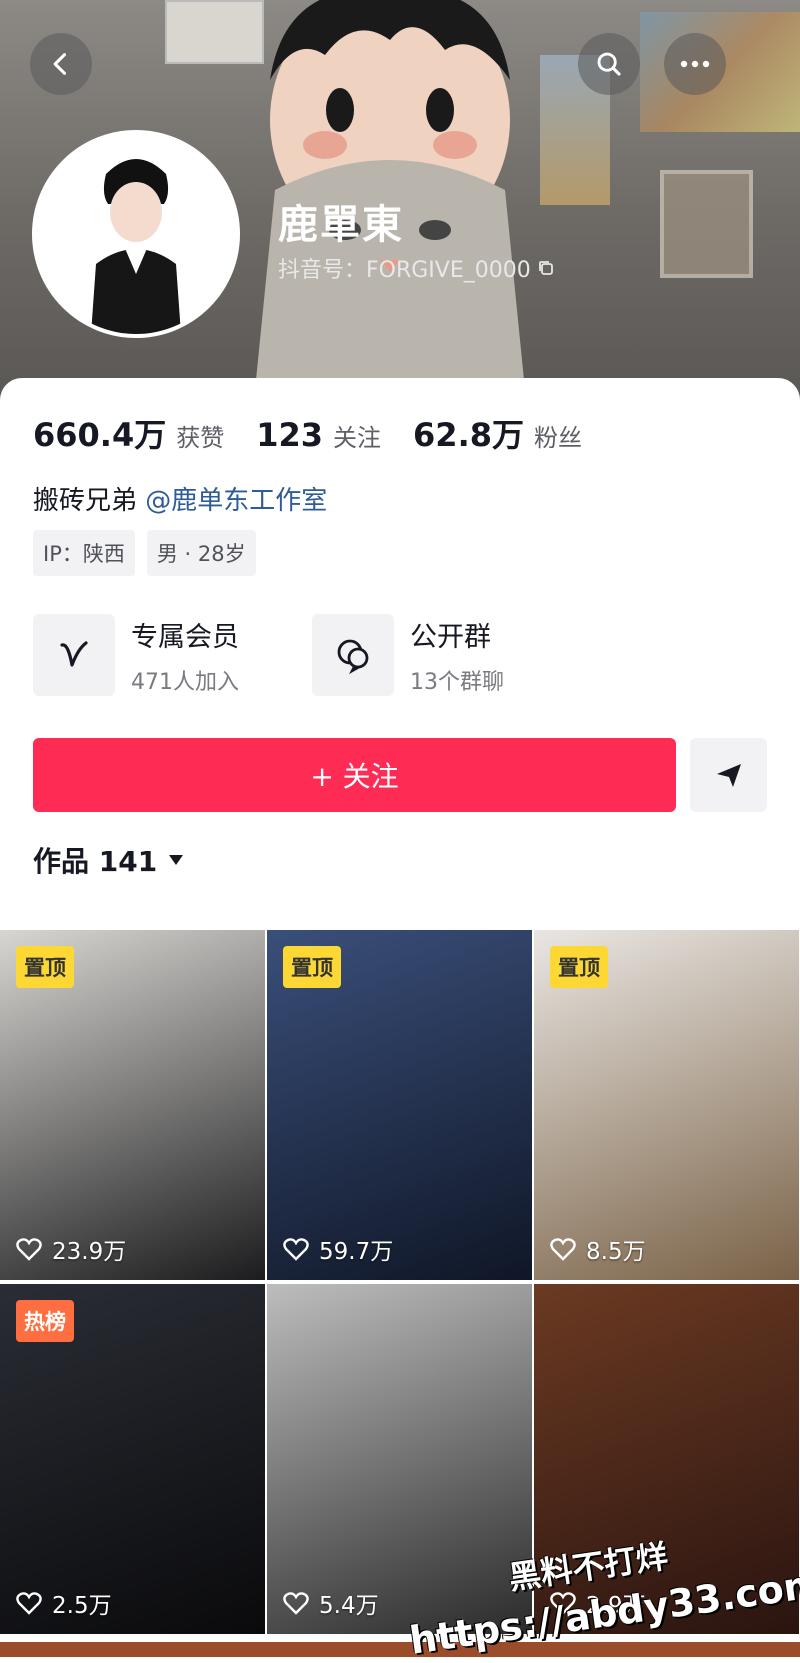  Describe the element at coordinates (408, 655) in the screenshot. I see `group-chat-entry: 公开群 13个群聊` at that location.